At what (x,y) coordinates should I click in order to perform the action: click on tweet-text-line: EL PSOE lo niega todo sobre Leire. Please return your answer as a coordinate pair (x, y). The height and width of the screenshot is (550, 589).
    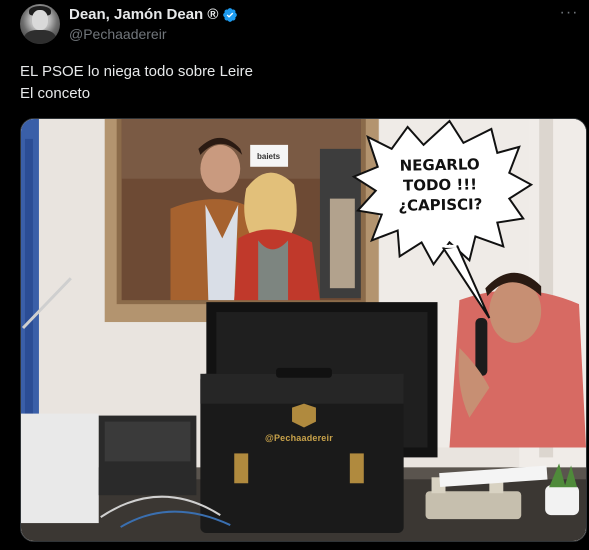
    Looking at the image, I should click on (136, 71).